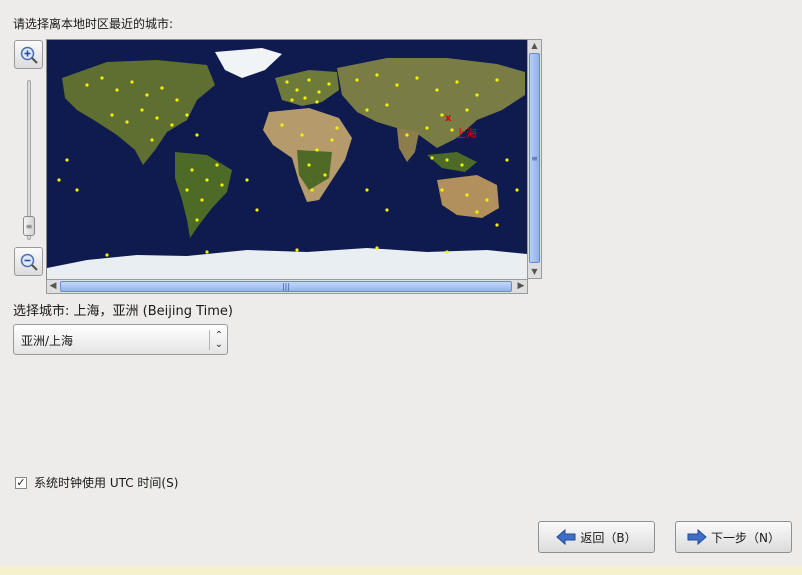  Describe the element at coordinates (219, 340) in the screenshot. I see `combo-chevron-icon: ⌃ ⌄` at that location.